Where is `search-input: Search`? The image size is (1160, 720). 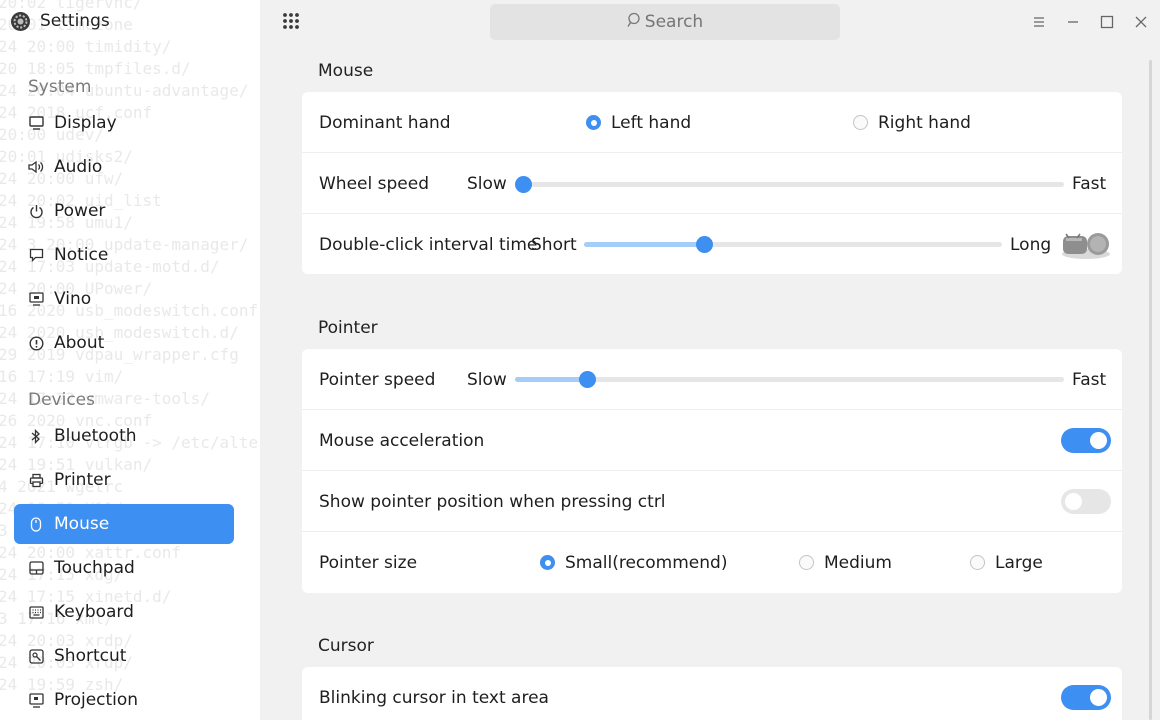
search-input: Search is located at coordinates (665, 22).